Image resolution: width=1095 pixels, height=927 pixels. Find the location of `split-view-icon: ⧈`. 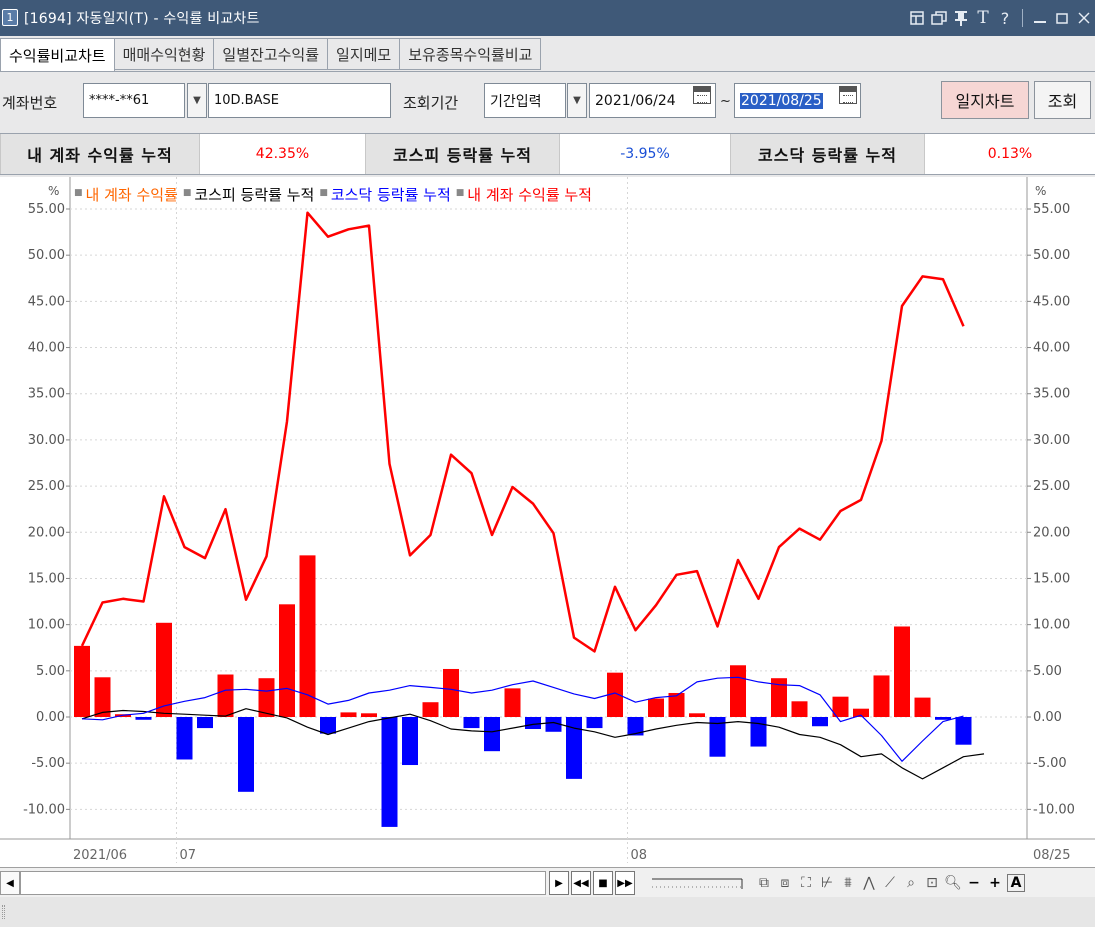

split-view-icon: ⧈ is located at coordinates (785, 883).